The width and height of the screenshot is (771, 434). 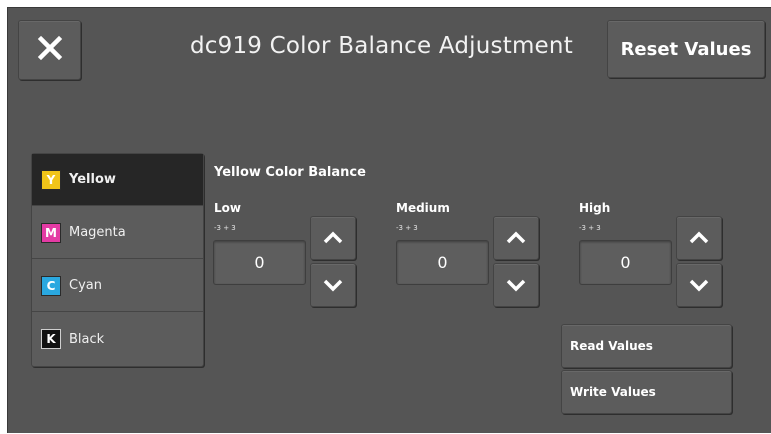 I want to click on color-item-yellow: Y Yellow, so click(x=117, y=180).